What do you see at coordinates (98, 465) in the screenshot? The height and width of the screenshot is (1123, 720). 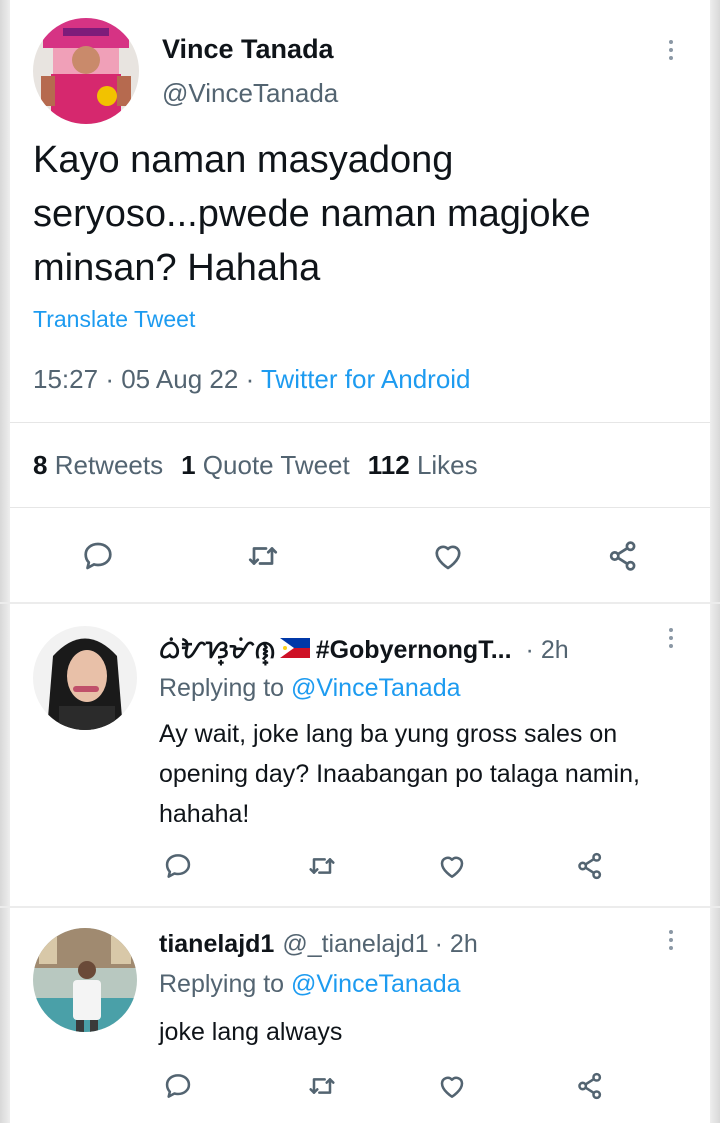 I see `retweets-stat: 8 Retweets` at bounding box center [98, 465].